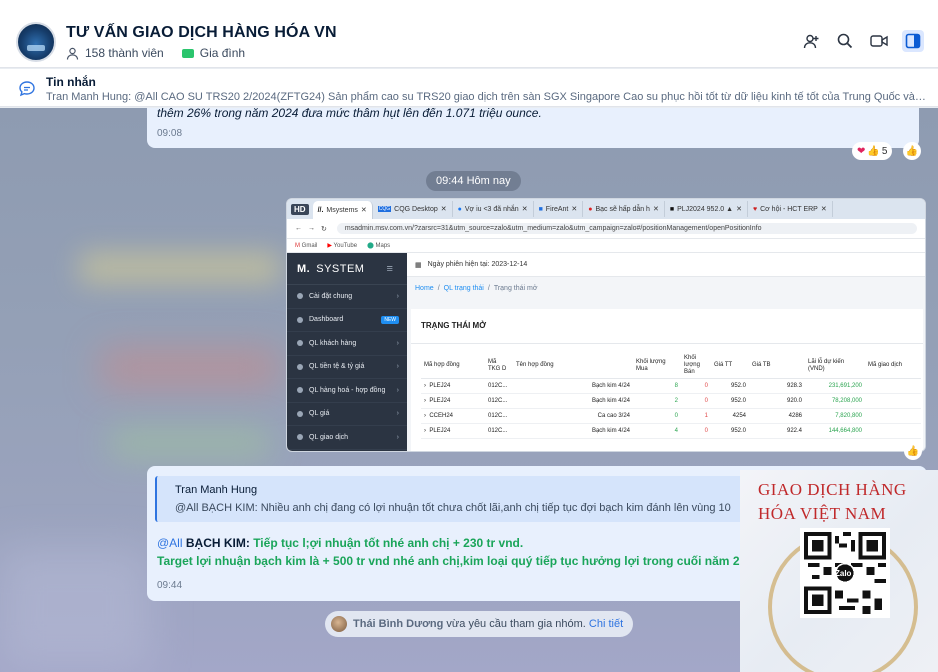  Describe the element at coordinates (187, 53) in the screenshot. I see `label-tag-icon` at that location.